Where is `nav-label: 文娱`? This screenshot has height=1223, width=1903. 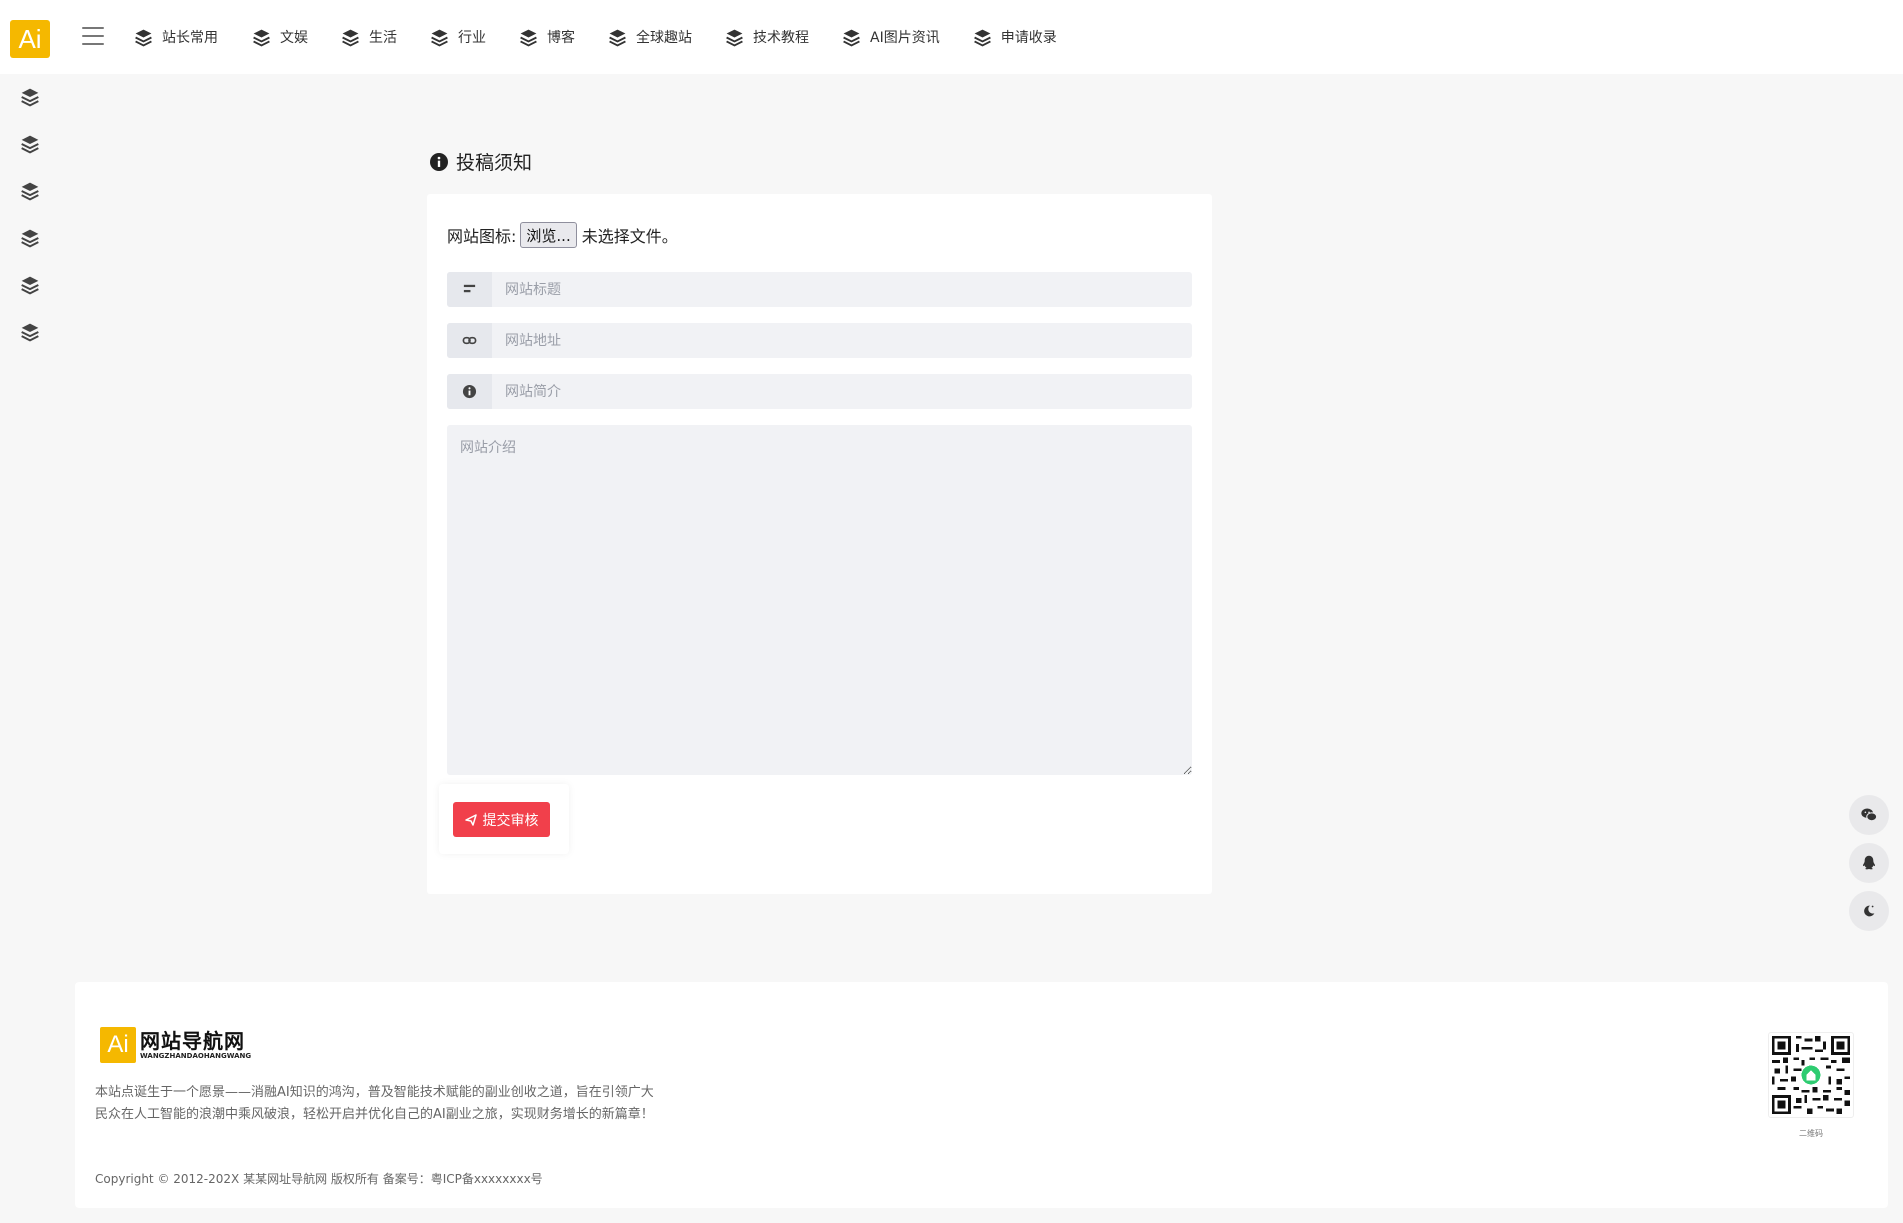
nav-label: 文娱 is located at coordinates (294, 38).